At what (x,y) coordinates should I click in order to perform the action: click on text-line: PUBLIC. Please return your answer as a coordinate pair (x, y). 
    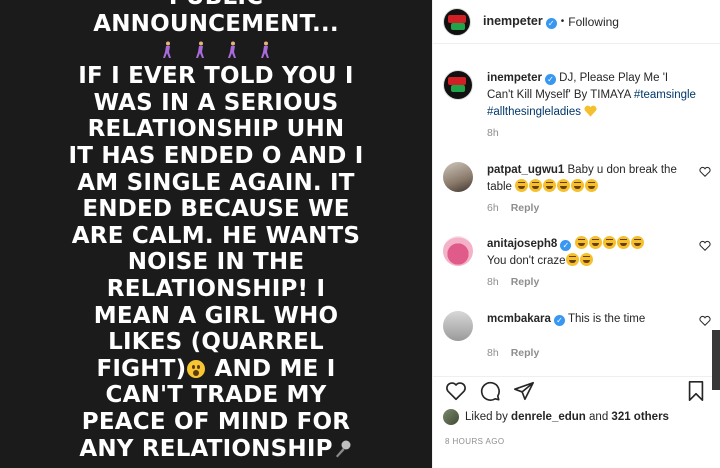
    Looking at the image, I should click on (216, 5).